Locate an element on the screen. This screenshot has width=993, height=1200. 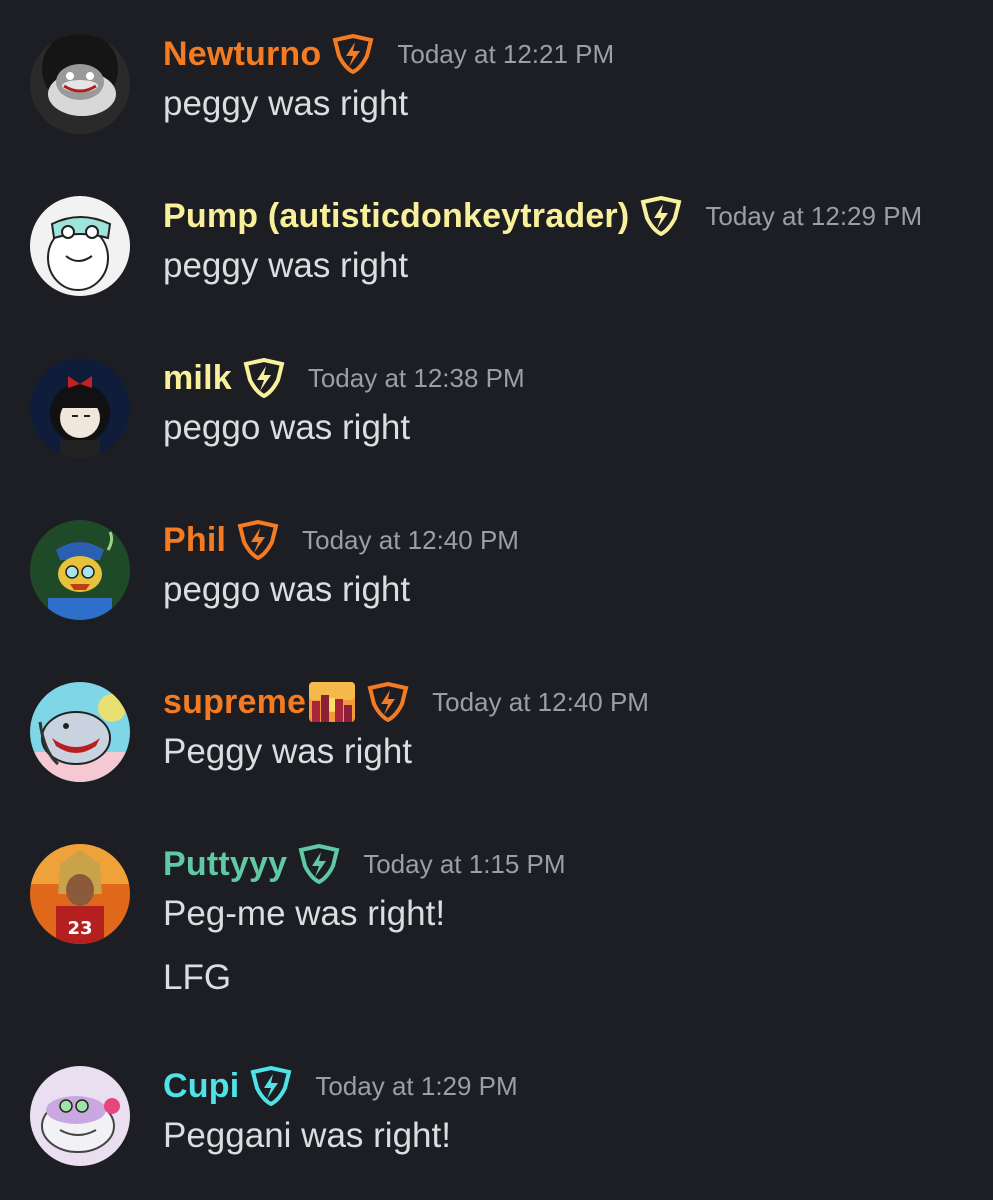
username: Puttyyy is located at coordinates (225, 864).